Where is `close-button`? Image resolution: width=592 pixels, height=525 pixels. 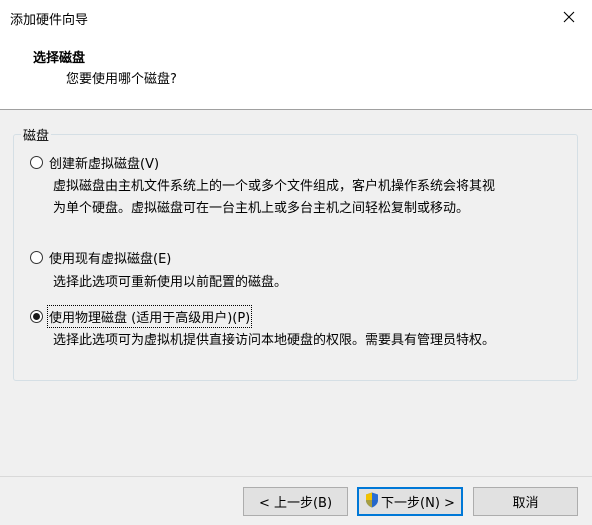
close-button is located at coordinates (569, 18).